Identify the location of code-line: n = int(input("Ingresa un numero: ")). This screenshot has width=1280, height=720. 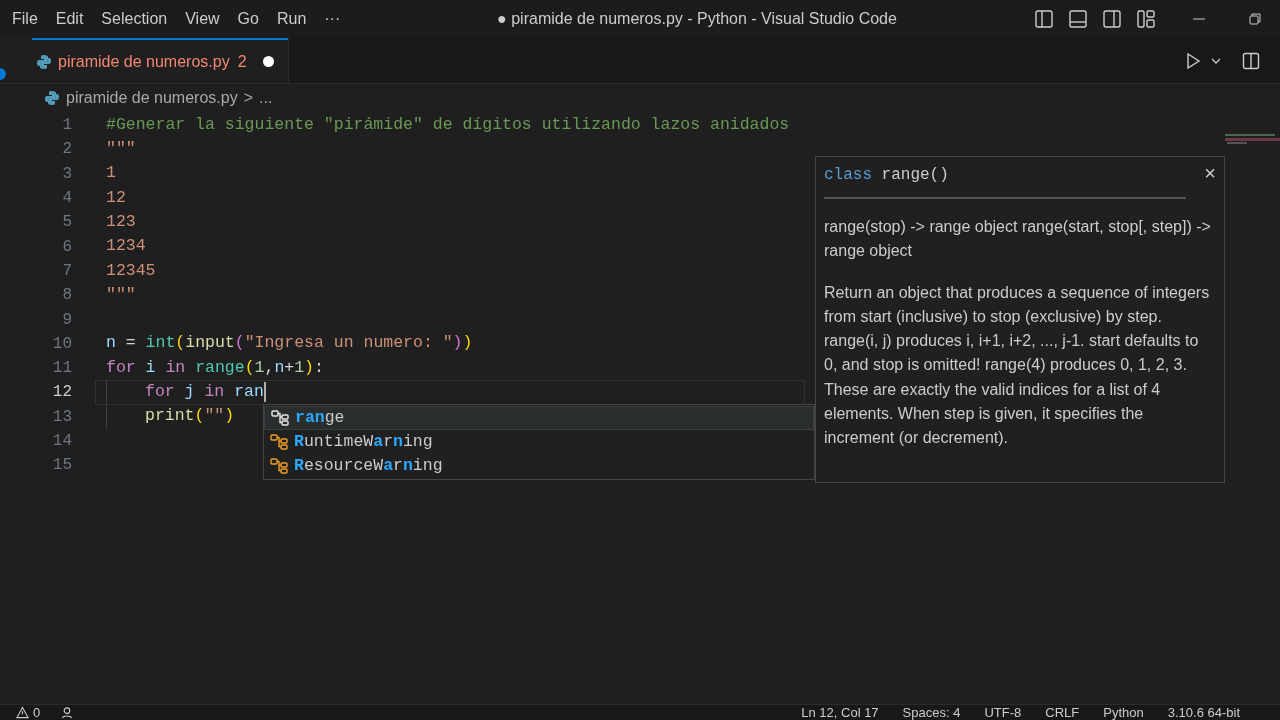
(289, 343).